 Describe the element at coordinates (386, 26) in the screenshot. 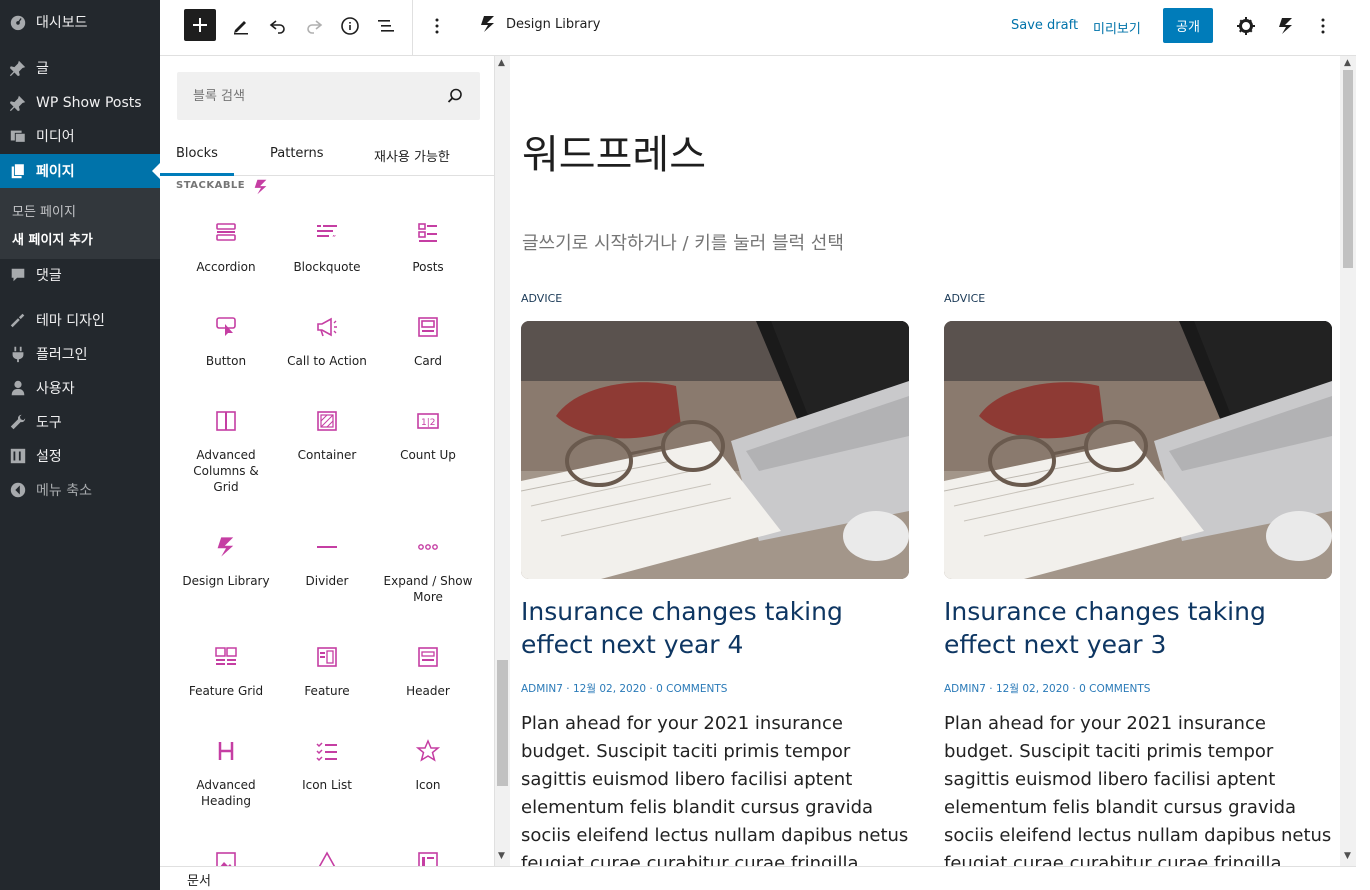

I see `list-view-button` at that location.